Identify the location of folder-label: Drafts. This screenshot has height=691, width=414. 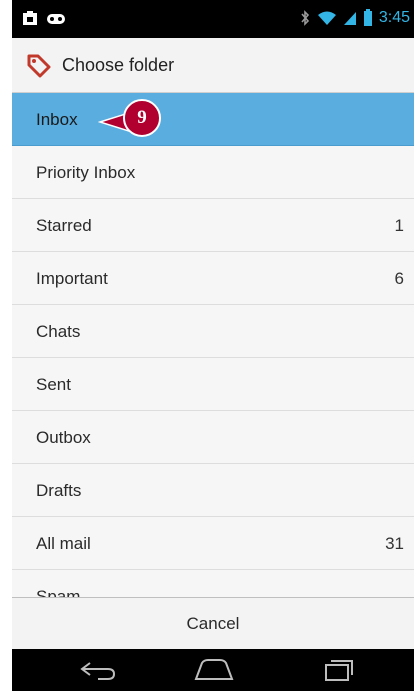
(59, 490).